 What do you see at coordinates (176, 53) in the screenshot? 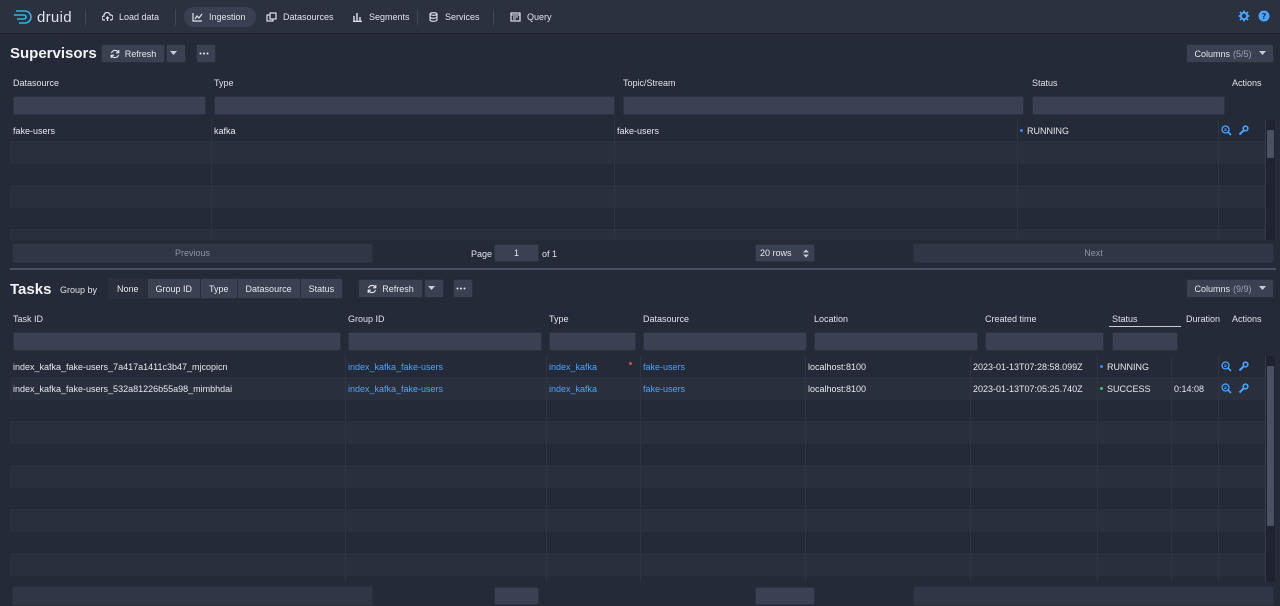
I see `supervisors-refresh-dropdown` at bounding box center [176, 53].